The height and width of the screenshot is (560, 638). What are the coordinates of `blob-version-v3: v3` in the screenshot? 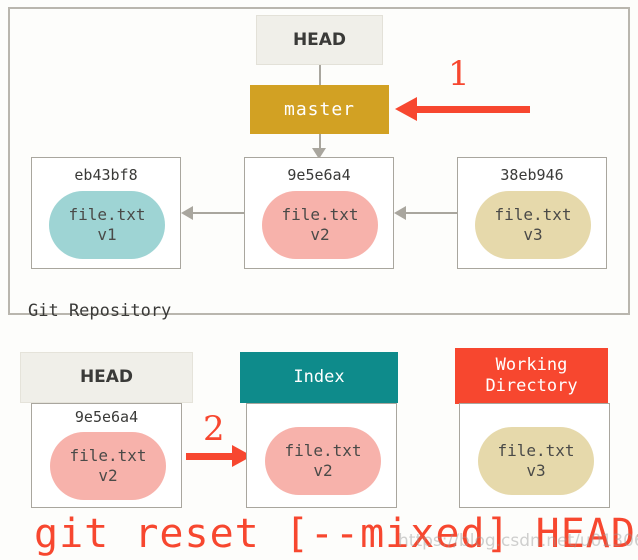 It's located at (533, 234).